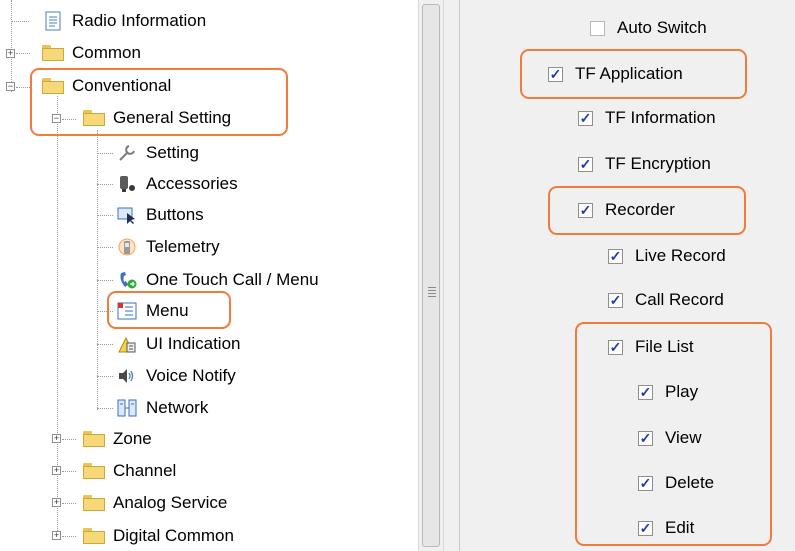  I want to click on tree-item-accessories: Accessories, so click(177, 184).